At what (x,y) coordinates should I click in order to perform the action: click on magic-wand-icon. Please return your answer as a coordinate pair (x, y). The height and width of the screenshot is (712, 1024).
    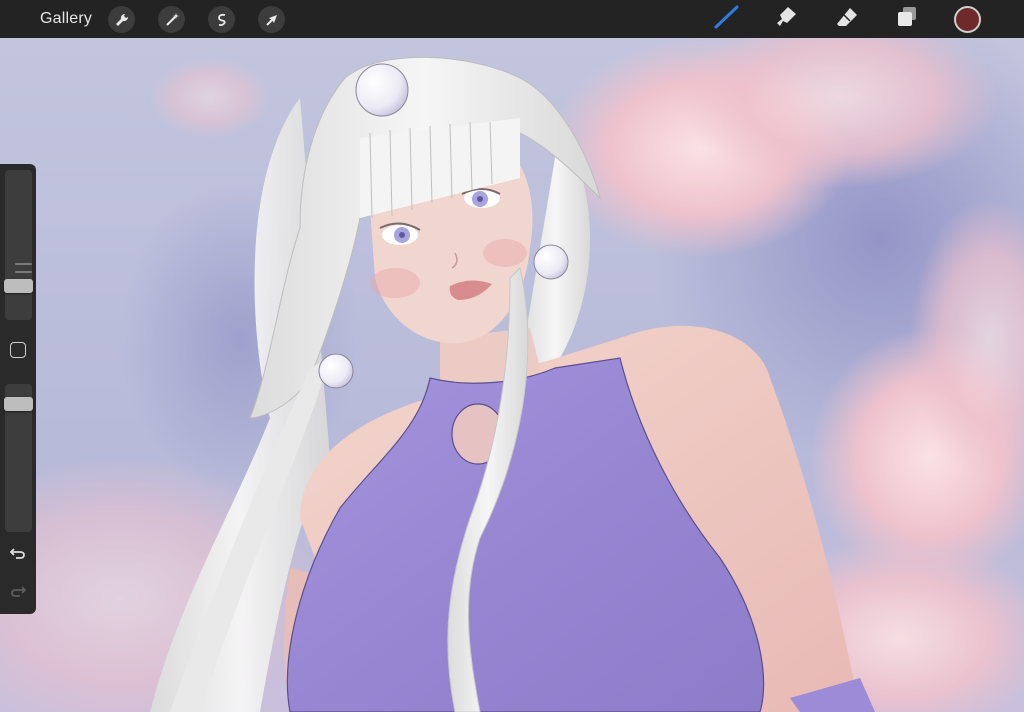
    Looking at the image, I should click on (172, 20).